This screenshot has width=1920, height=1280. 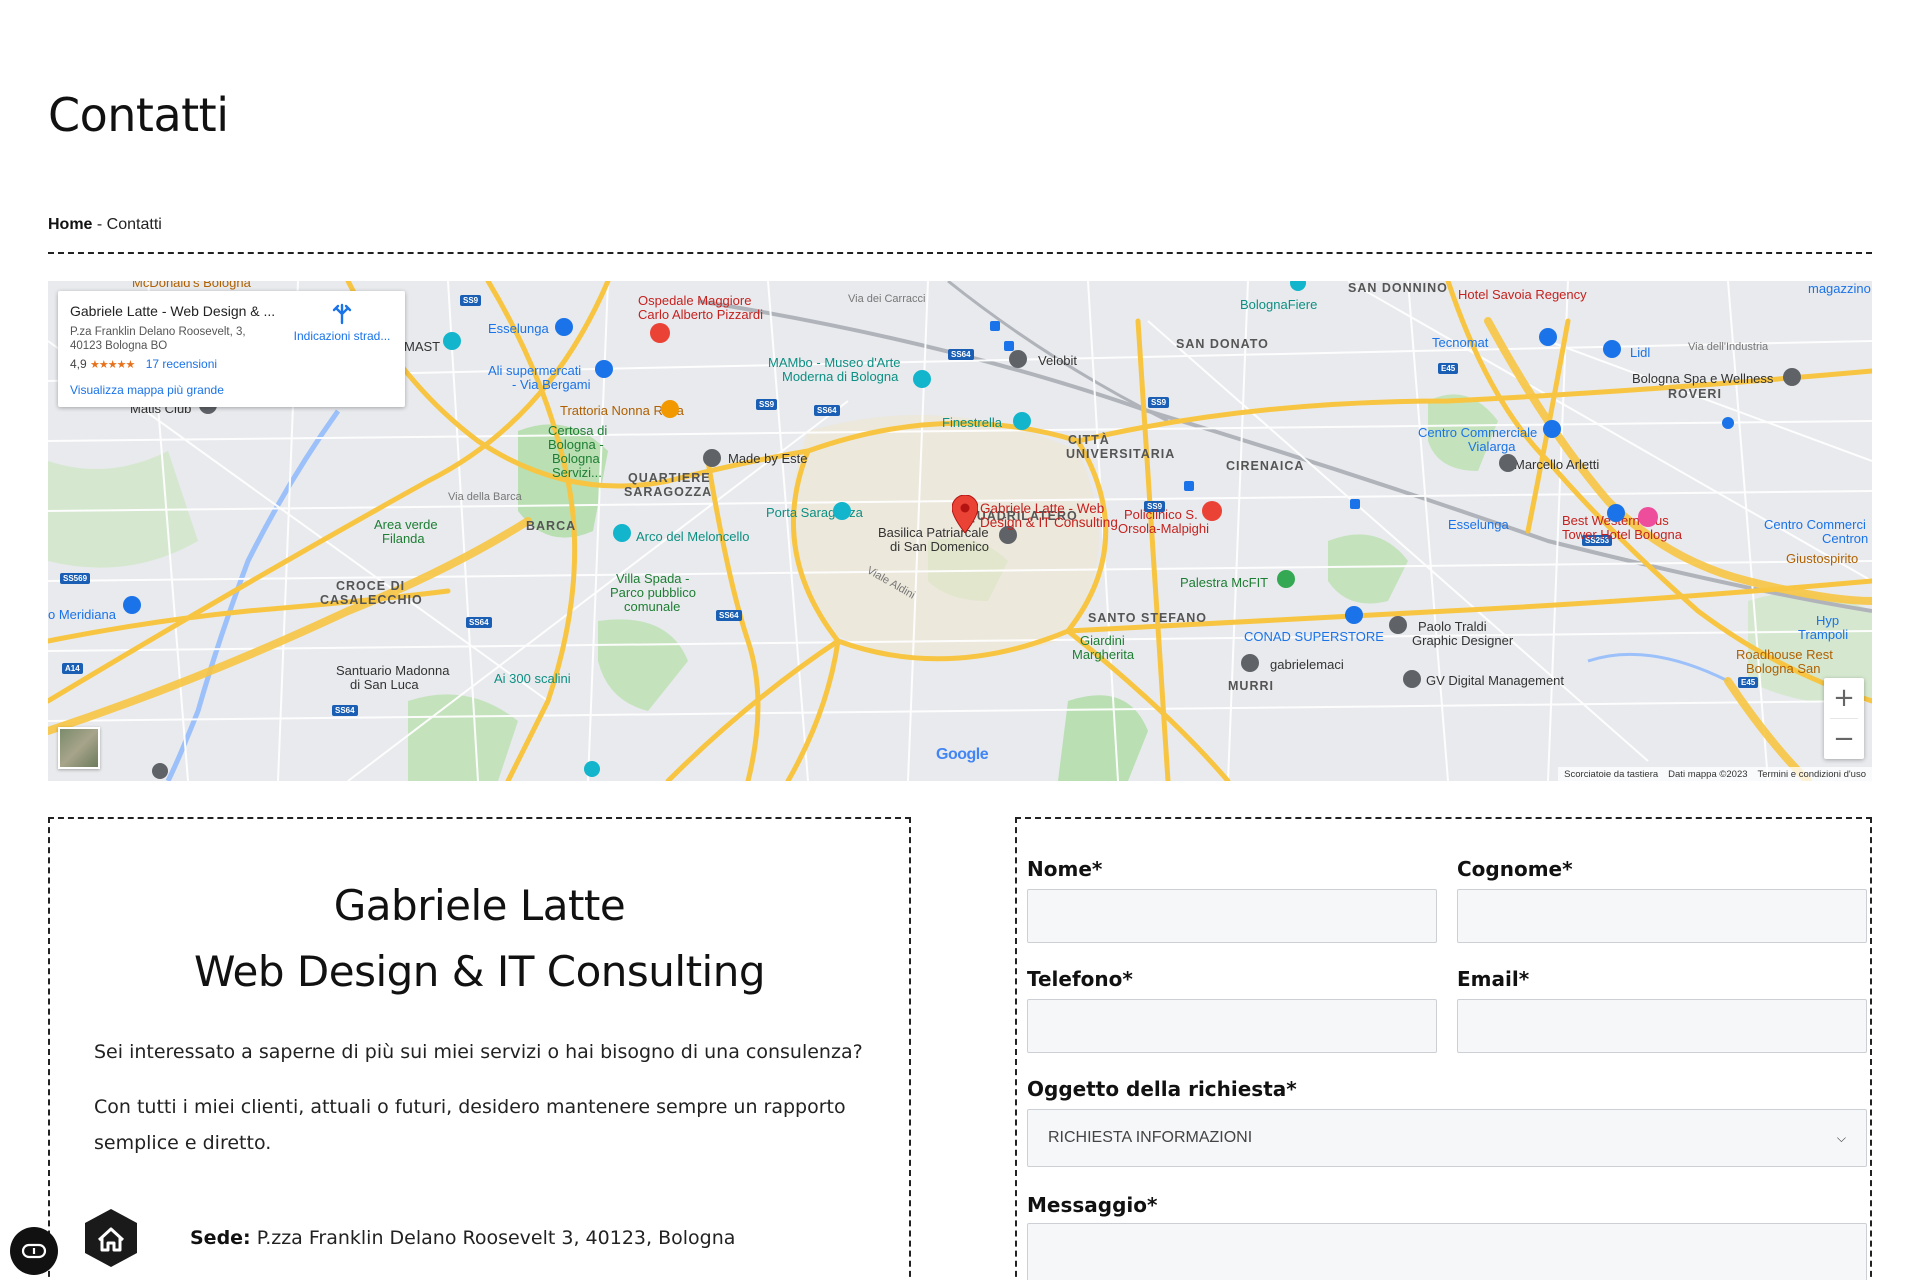 I want to click on telefono-label: Telefono*, so click(x=1080, y=979).